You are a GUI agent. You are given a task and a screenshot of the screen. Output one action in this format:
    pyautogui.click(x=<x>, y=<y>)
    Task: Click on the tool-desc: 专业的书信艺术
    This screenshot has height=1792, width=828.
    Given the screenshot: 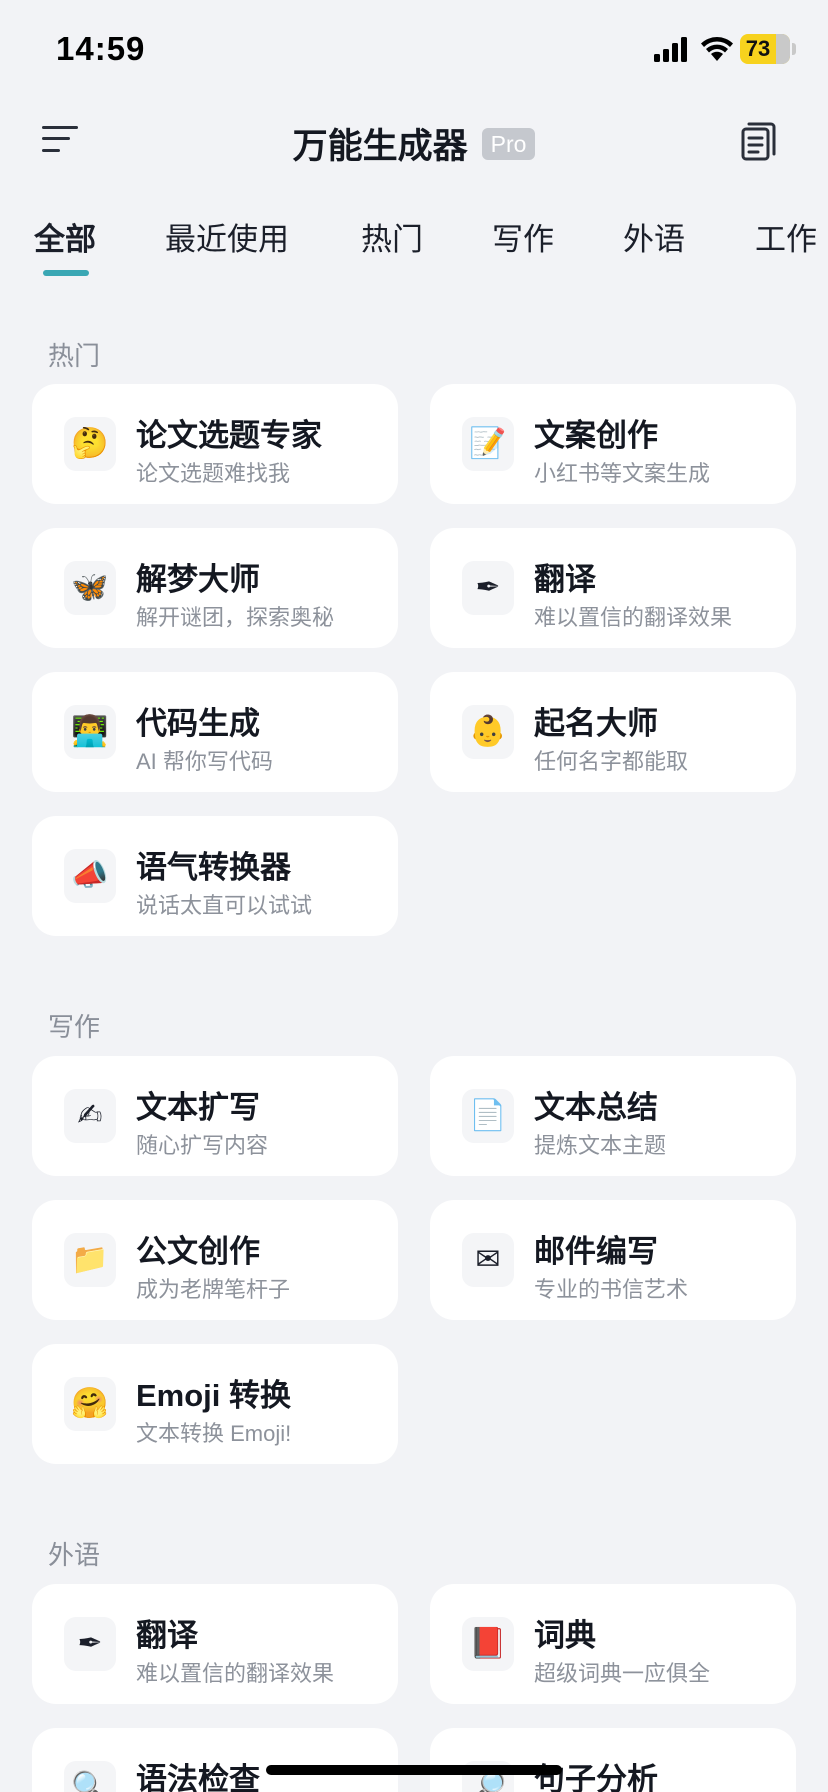 What is the action you would take?
    pyautogui.click(x=611, y=1289)
    